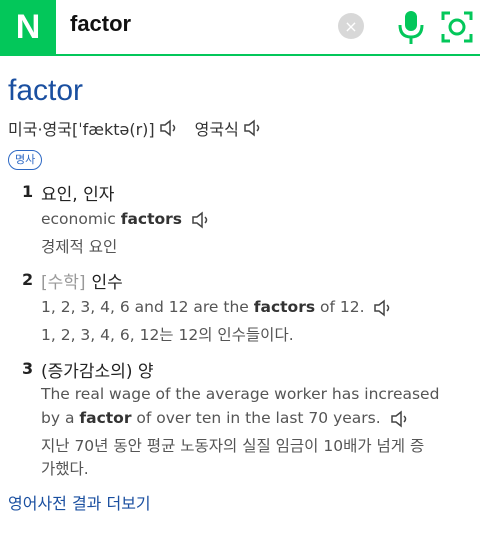 Image resolution: width=480 pixels, height=541 pixels. I want to click on sense-number: 1, so click(28, 191).